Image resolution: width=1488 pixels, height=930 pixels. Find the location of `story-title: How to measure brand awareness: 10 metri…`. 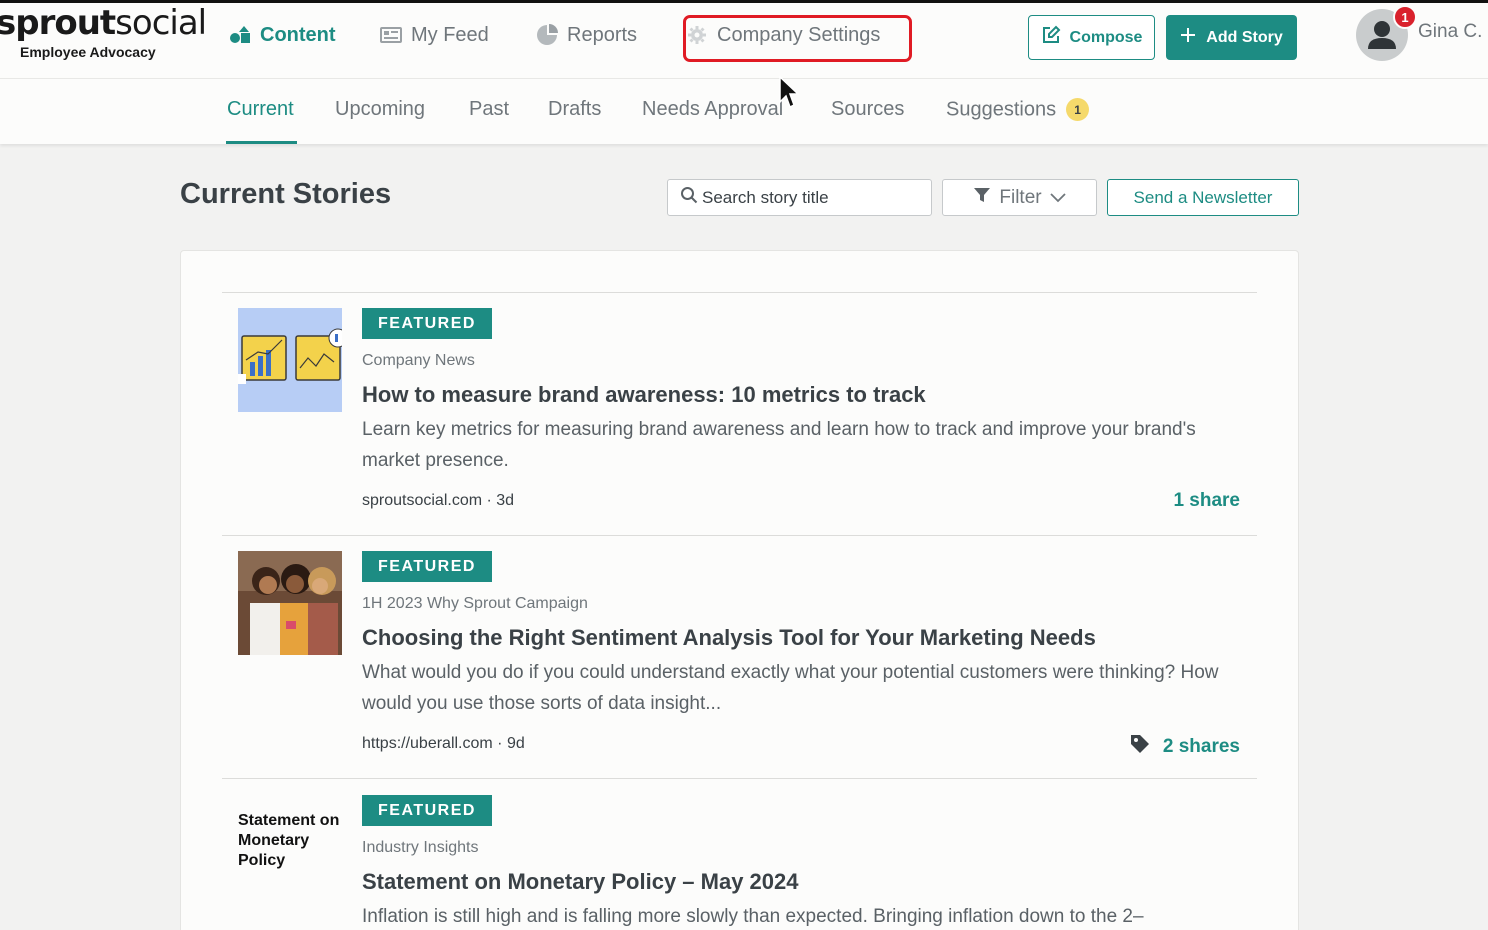

story-title: How to measure brand awareness: 10 metri… is located at coordinates (644, 395).